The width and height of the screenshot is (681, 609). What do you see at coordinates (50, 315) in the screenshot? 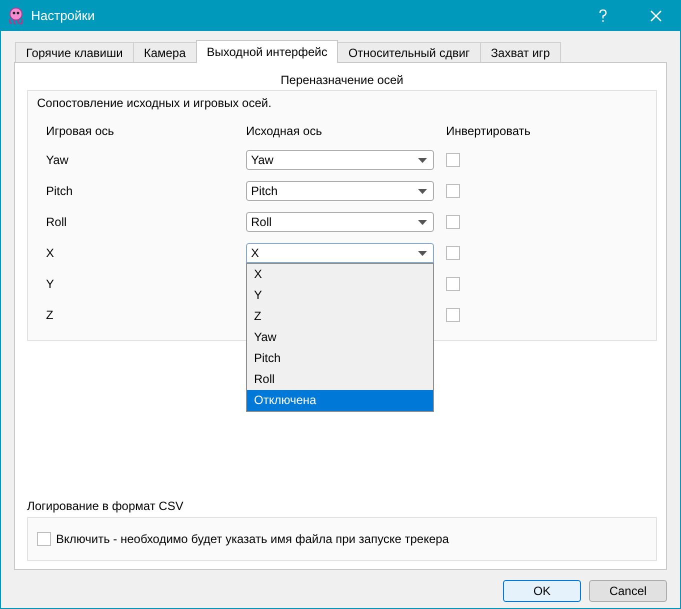
I see `axis-label: Z` at bounding box center [50, 315].